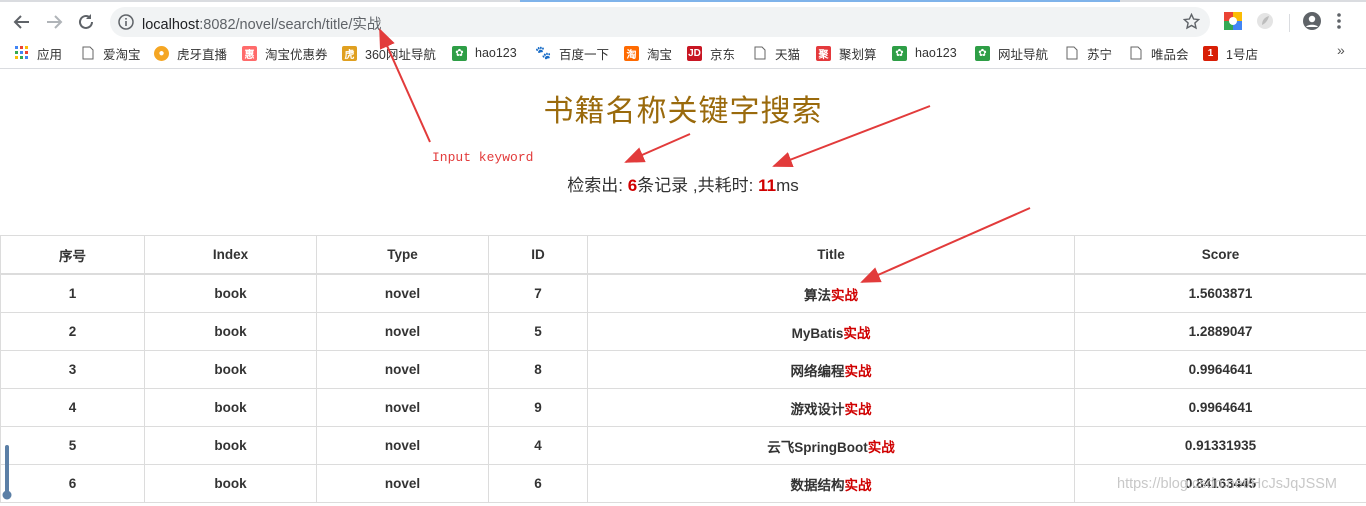 The image size is (1366, 506). What do you see at coordinates (1220, 332) in the screenshot?
I see `cell-score: 1.2889047` at bounding box center [1220, 332].